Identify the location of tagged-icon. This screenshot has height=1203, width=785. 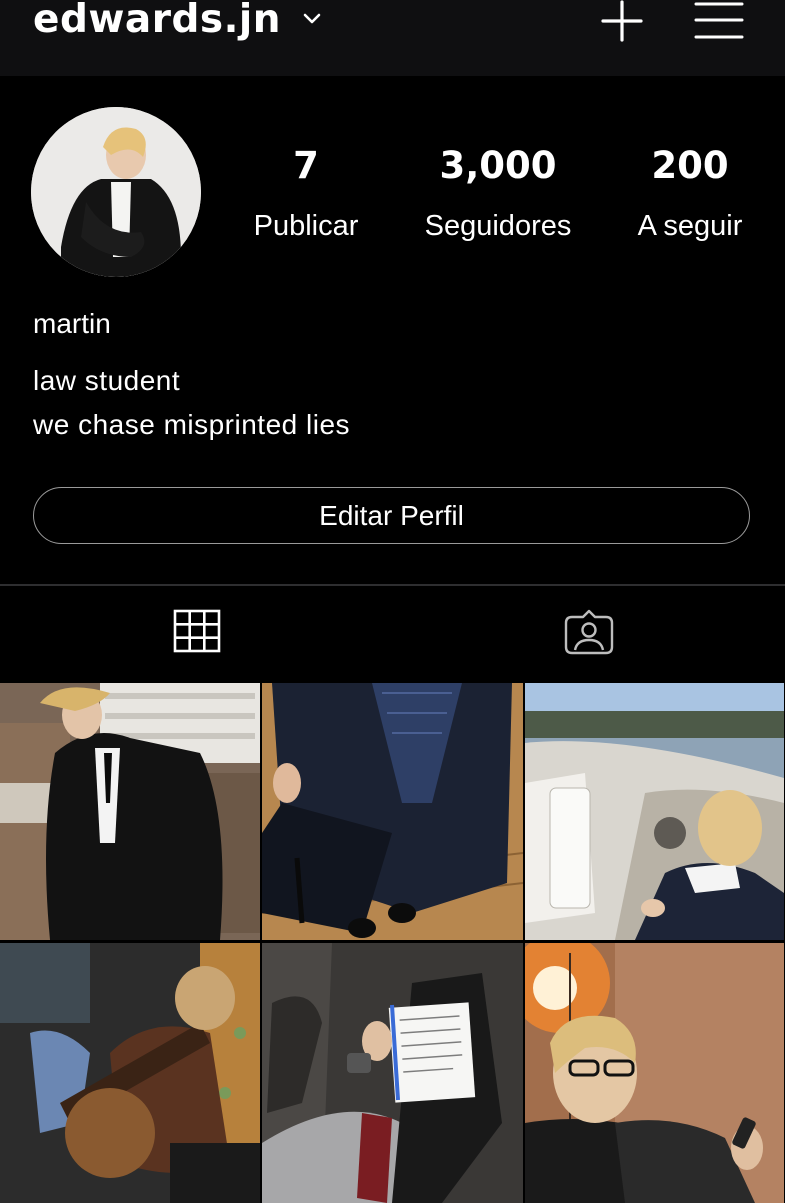
(589, 632).